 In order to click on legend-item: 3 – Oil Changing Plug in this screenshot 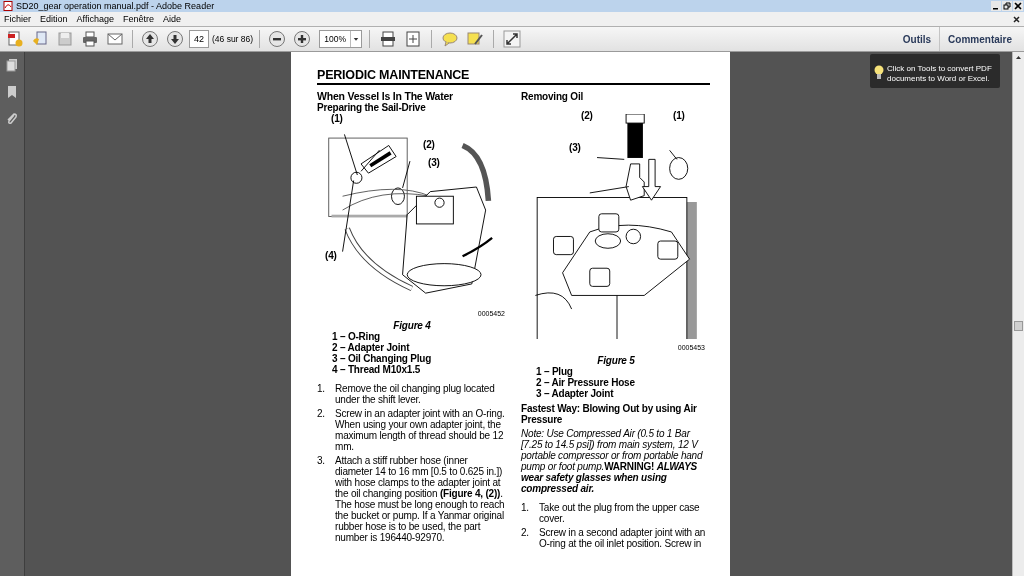, I will do `click(382, 358)`.